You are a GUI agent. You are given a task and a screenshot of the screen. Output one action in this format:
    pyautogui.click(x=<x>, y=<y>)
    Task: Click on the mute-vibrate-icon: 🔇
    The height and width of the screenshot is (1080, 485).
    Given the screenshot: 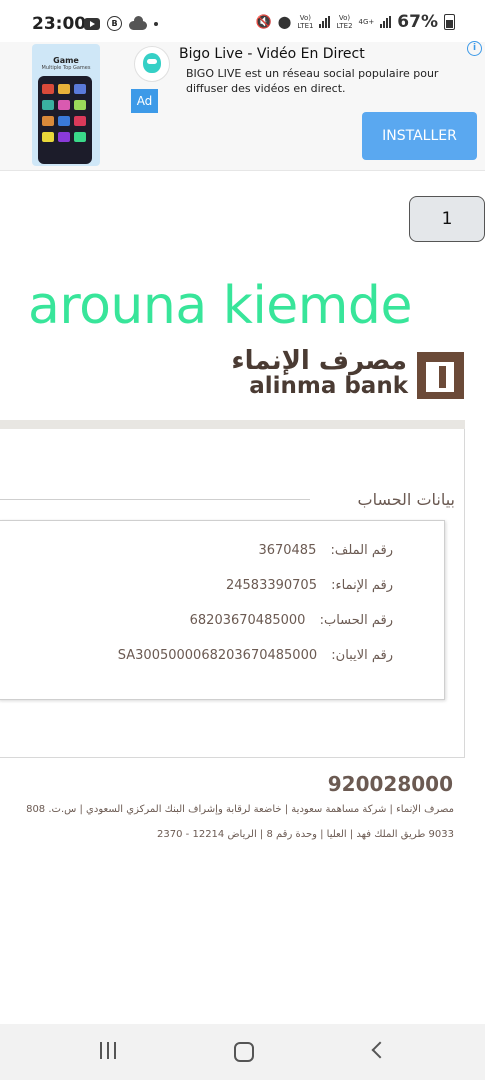 What is the action you would take?
    pyautogui.click(x=263, y=22)
    